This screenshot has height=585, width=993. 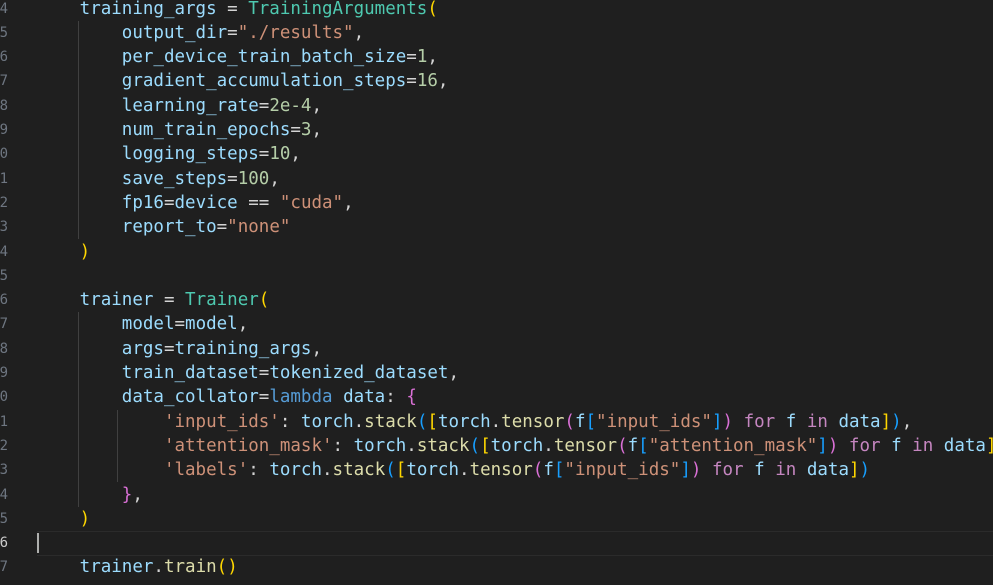 I want to click on code-token: tokenized_dataset, so click(x=359, y=373).